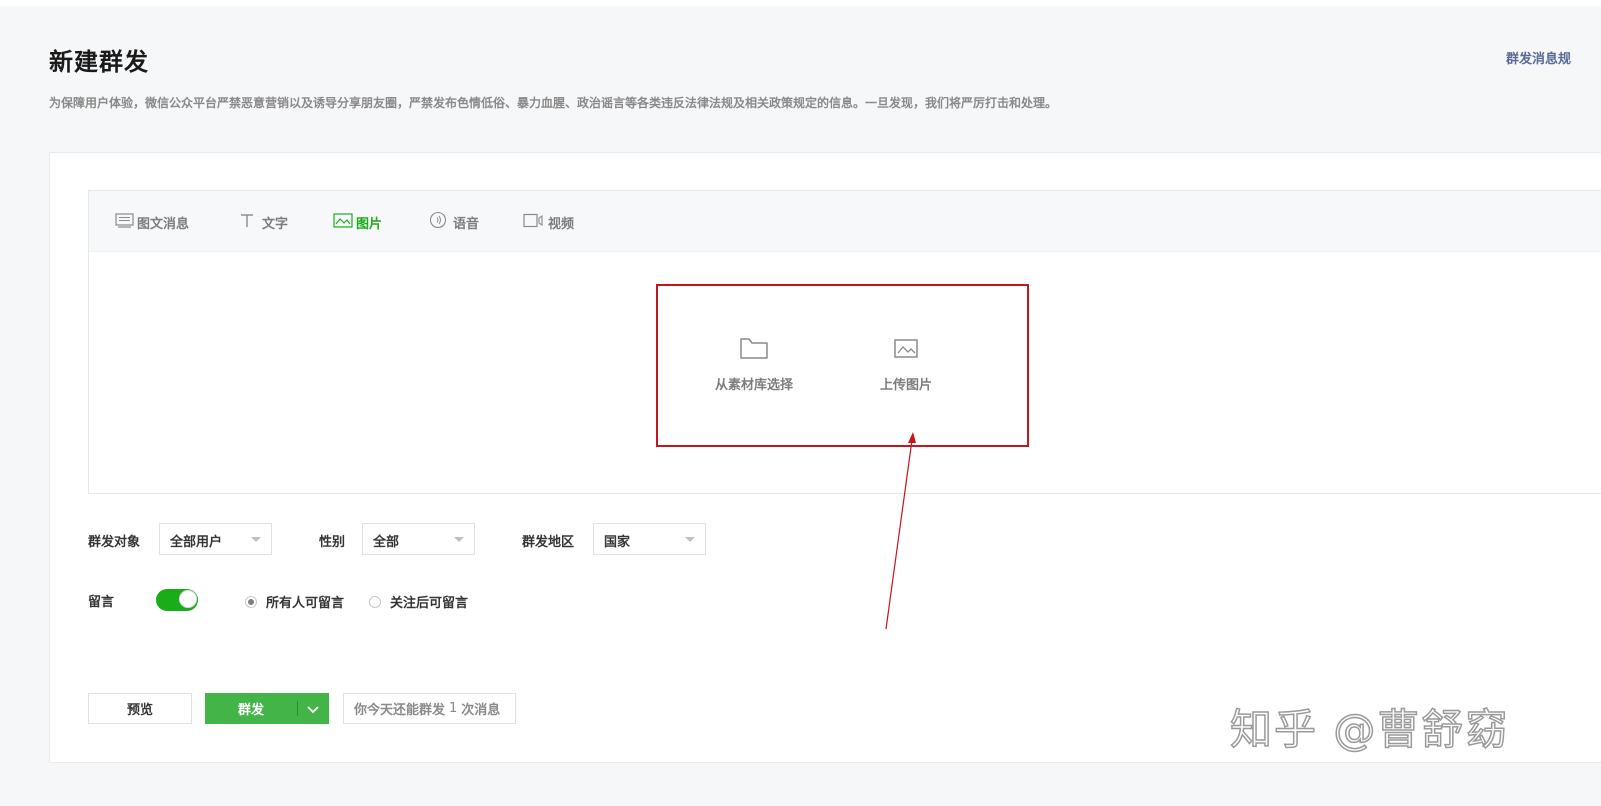  What do you see at coordinates (1538, 57) in the screenshot?
I see `mass-send-rules-link: 群发消息规` at bounding box center [1538, 57].